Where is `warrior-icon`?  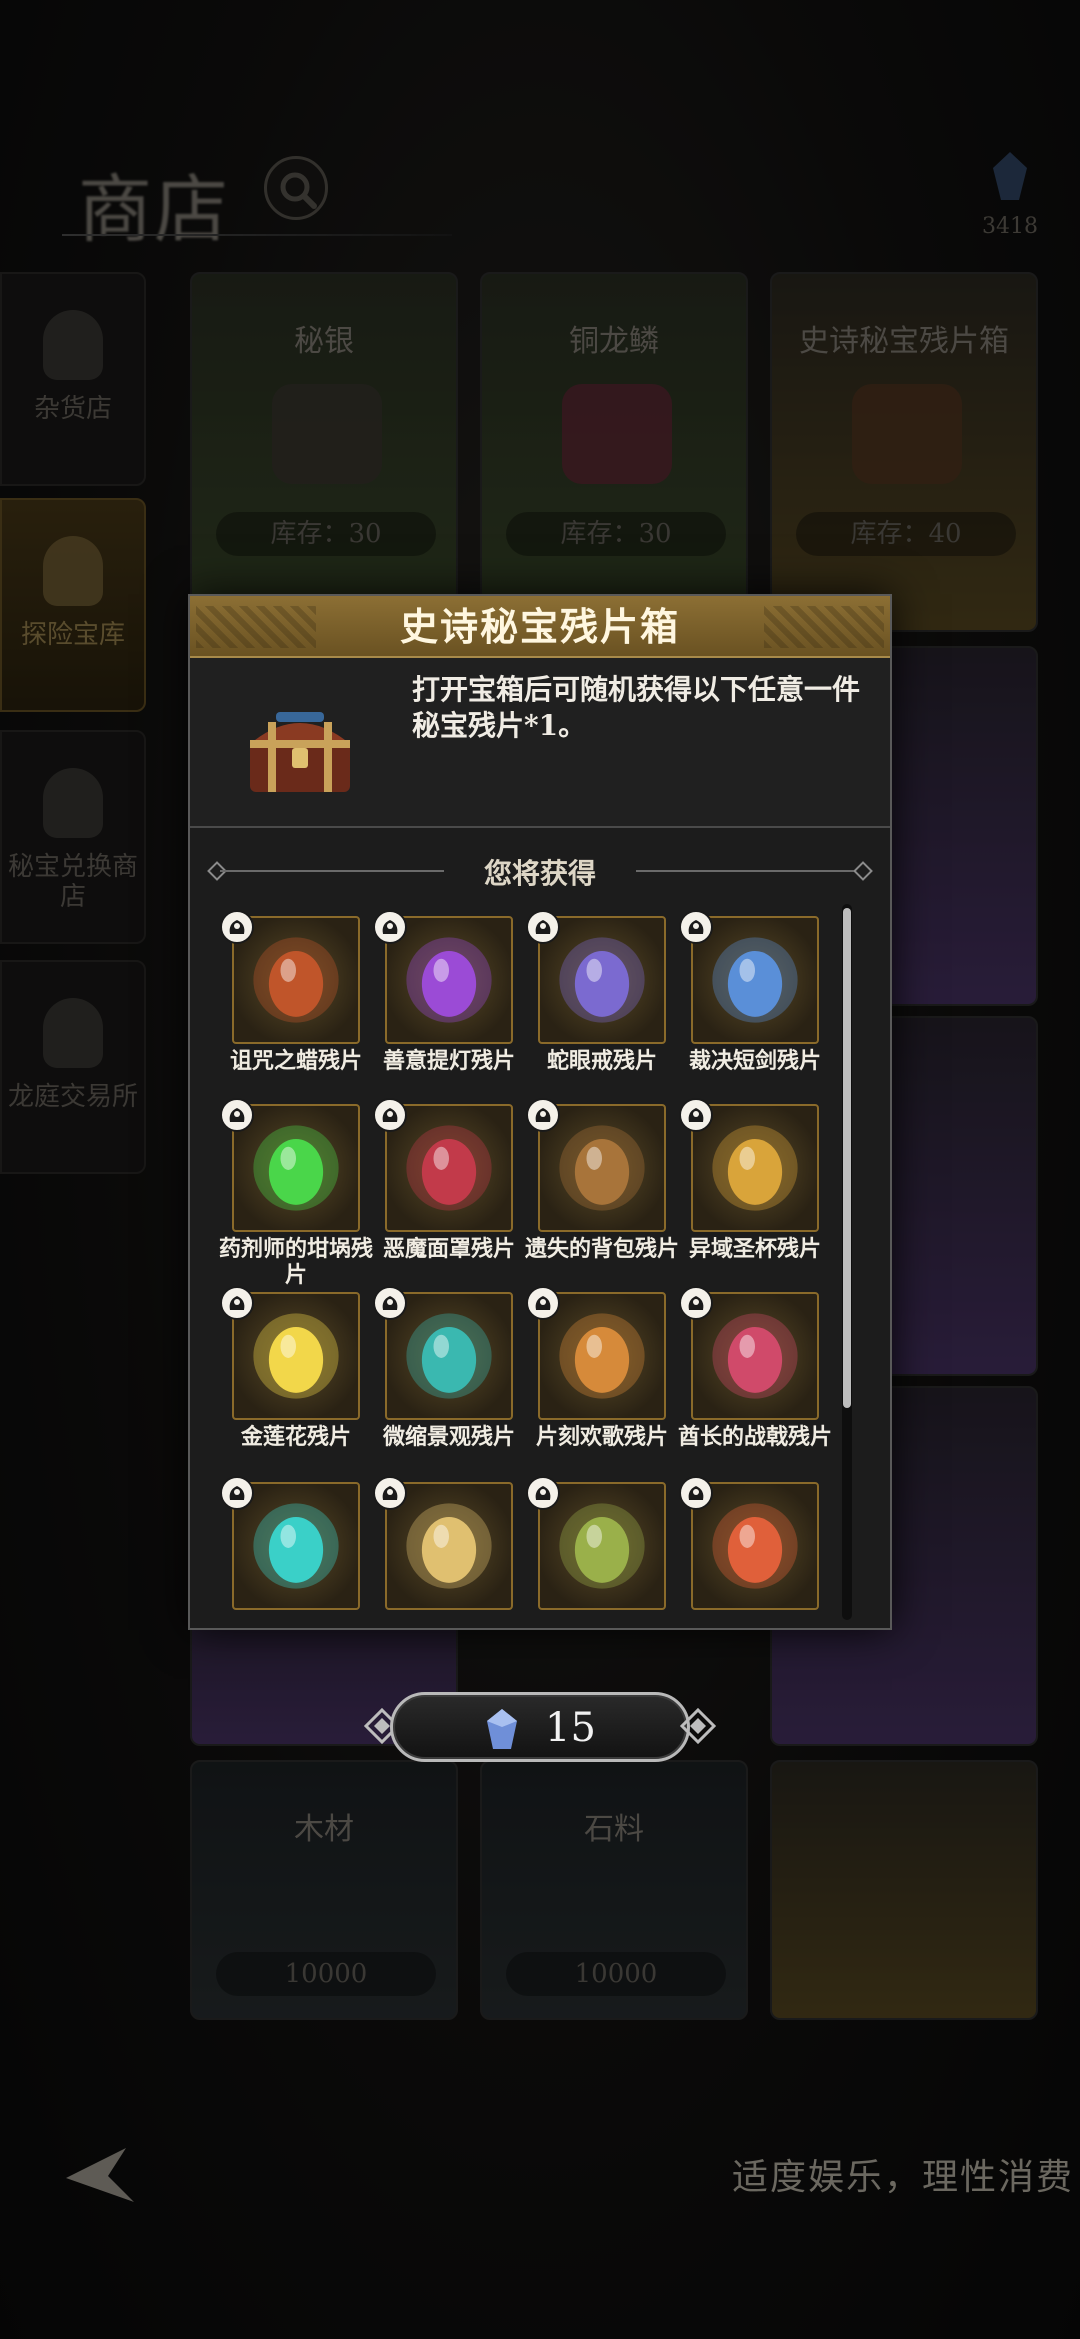
warrior-icon is located at coordinates (755, 1546).